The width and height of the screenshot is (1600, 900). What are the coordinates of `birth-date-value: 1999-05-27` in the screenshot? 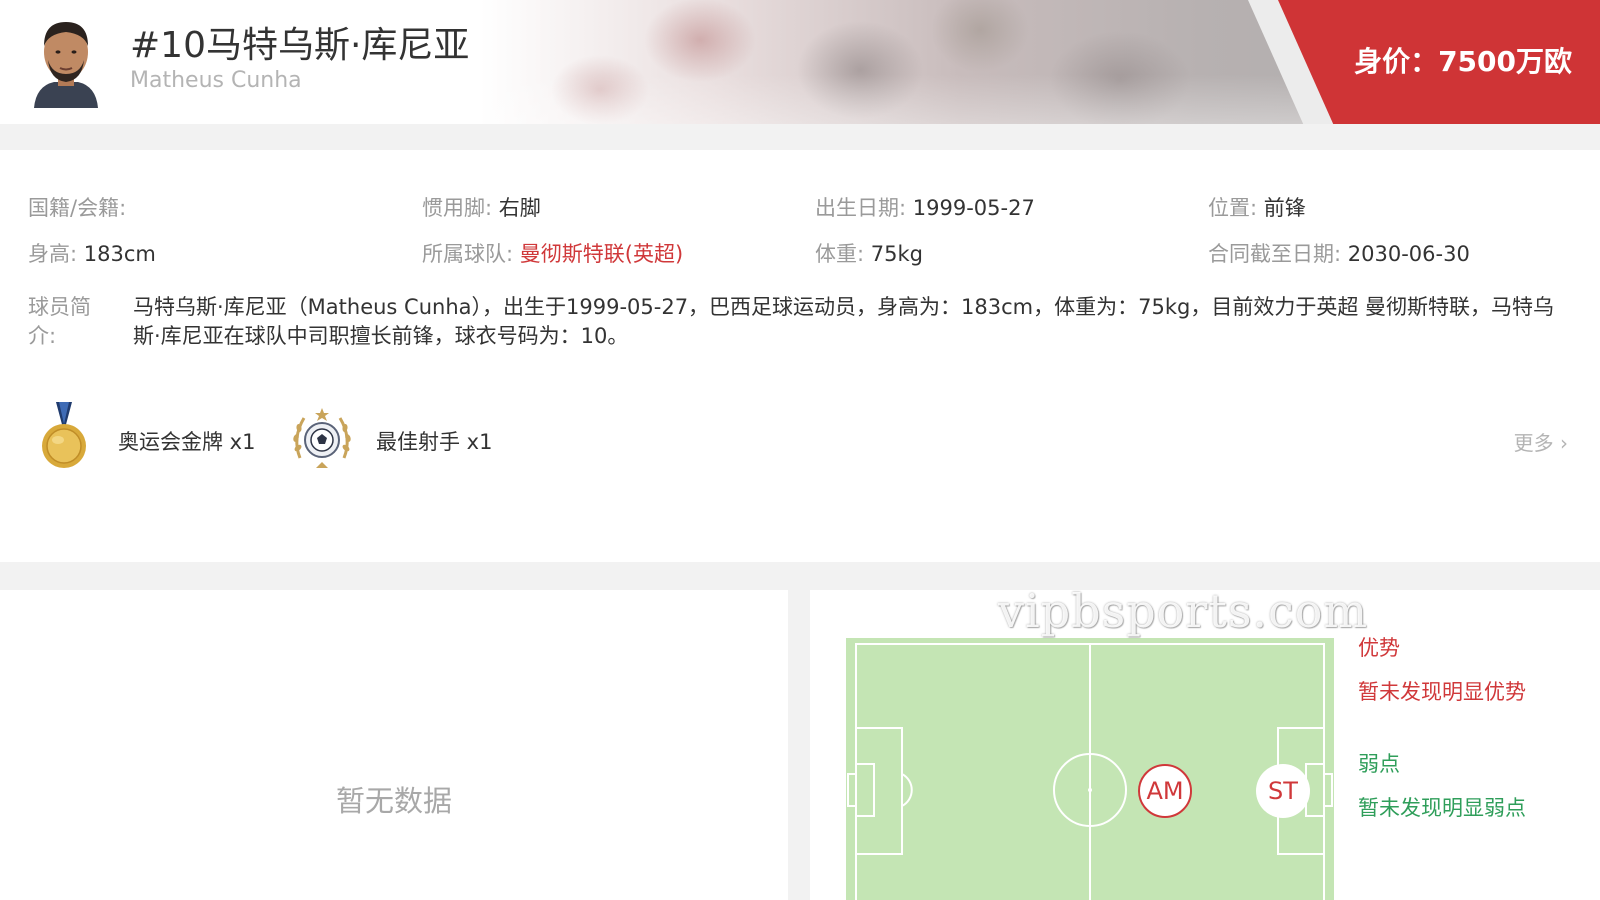 It's located at (973, 208).